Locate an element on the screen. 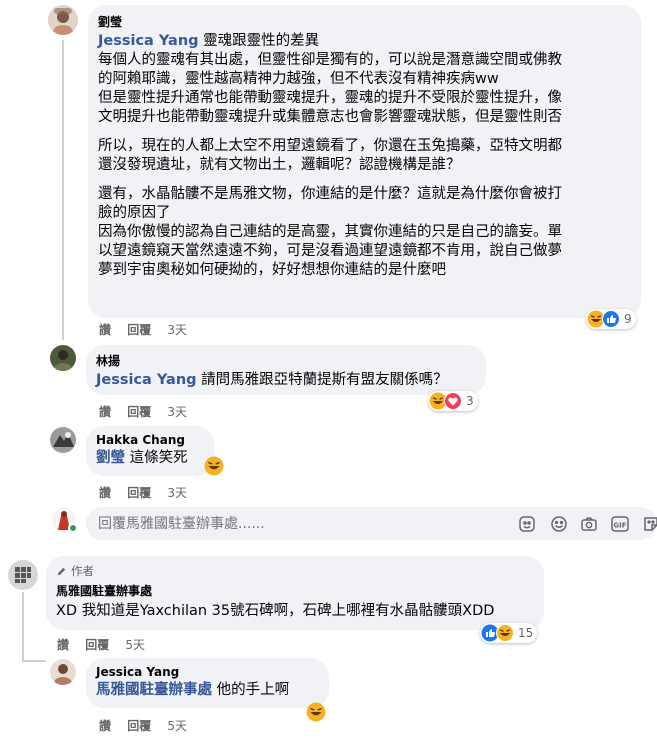 Image resolution: width=657 pixels, height=741 pixels. comment-text-line: 每個人的靈魂有其出處，但靈性卻是獨有的，可以說是潛意識空間或佛教 is located at coordinates (330, 60).